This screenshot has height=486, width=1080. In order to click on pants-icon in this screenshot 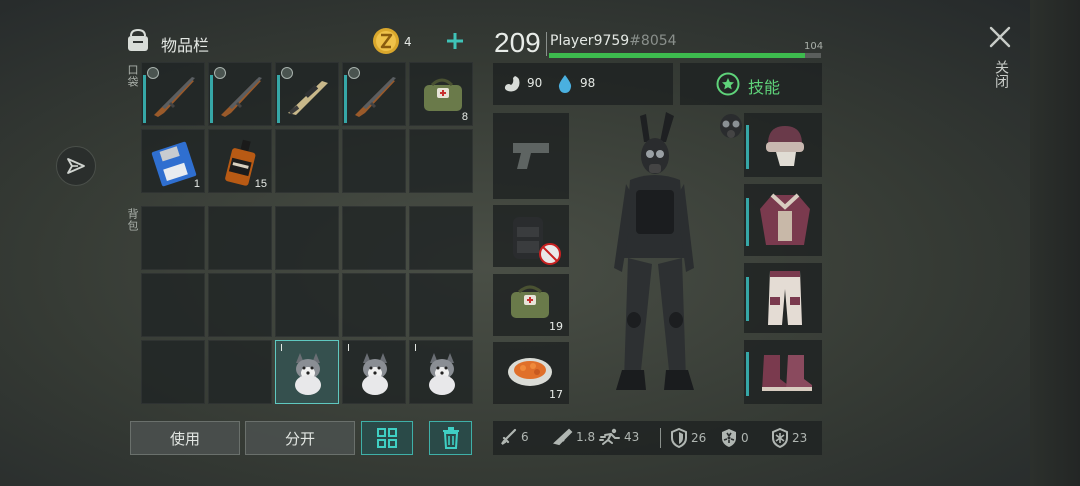, I will do `click(785, 298)`.